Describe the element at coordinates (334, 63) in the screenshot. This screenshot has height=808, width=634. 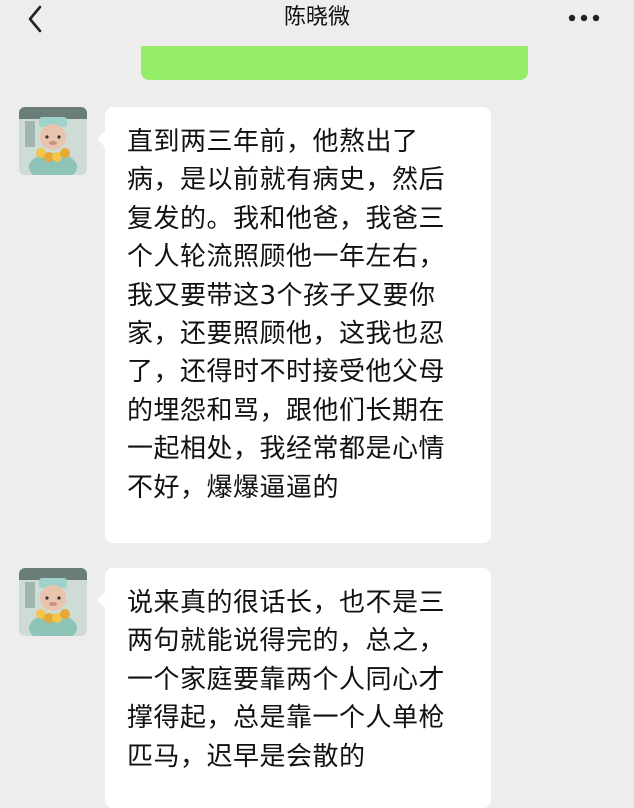
I see `sent-message-bubble` at that location.